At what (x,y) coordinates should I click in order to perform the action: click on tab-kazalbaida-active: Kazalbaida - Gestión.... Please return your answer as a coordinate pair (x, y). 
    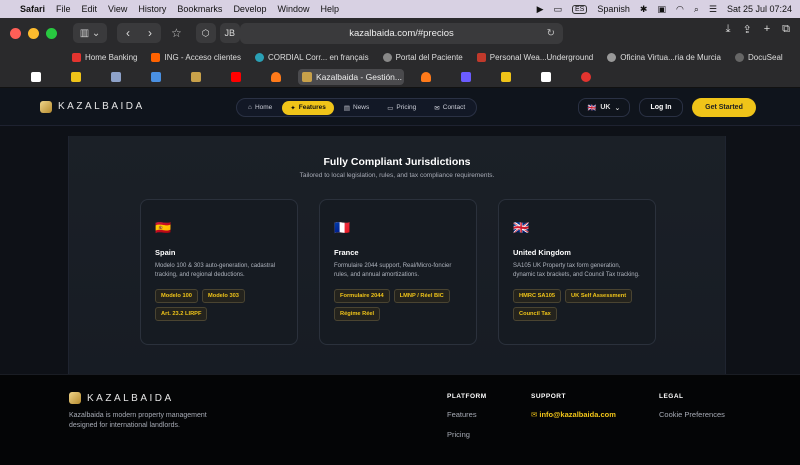
    Looking at the image, I should click on (351, 77).